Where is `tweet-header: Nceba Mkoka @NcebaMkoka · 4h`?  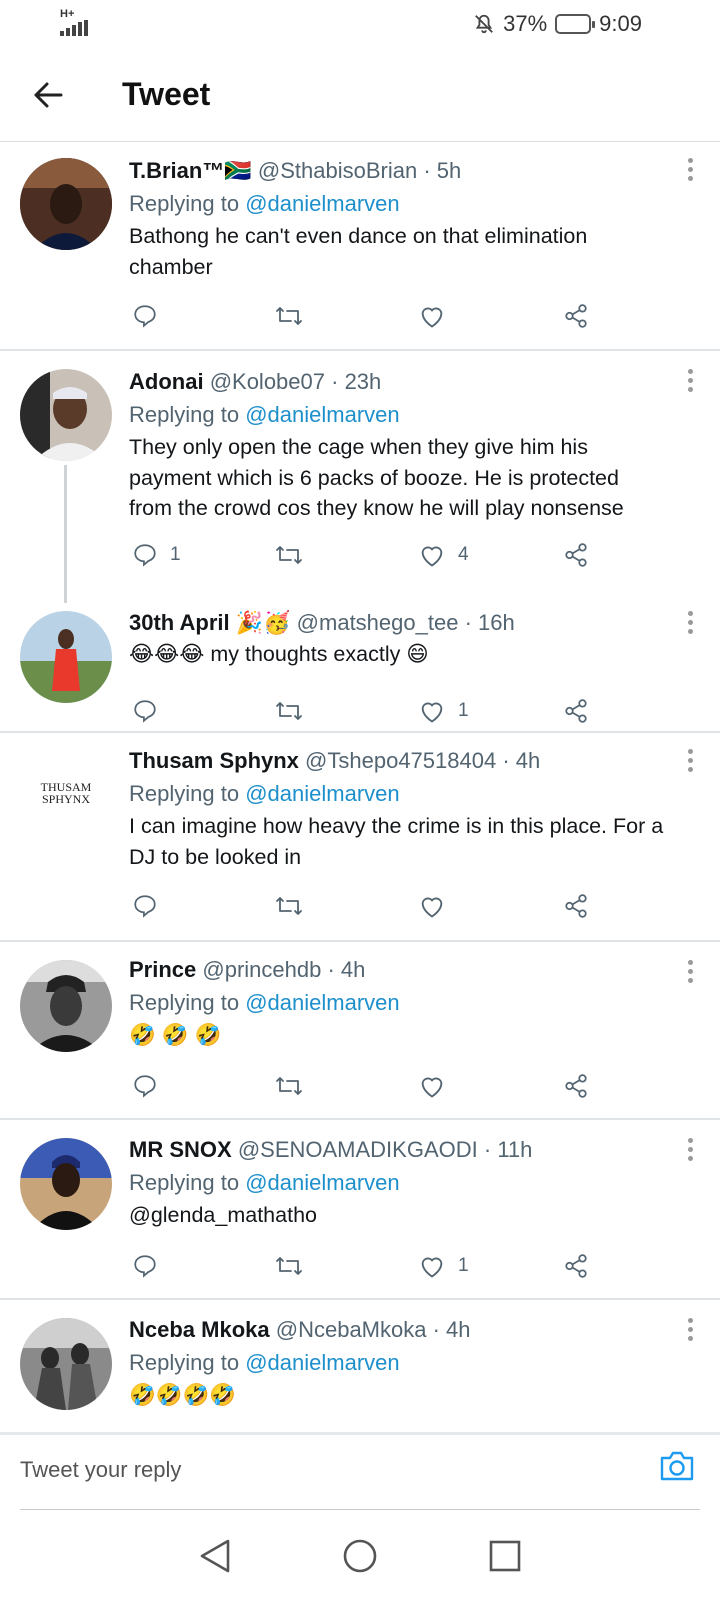 tweet-header: Nceba Mkoka @NcebaMkoka · 4h is located at coordinates (397, 1330).